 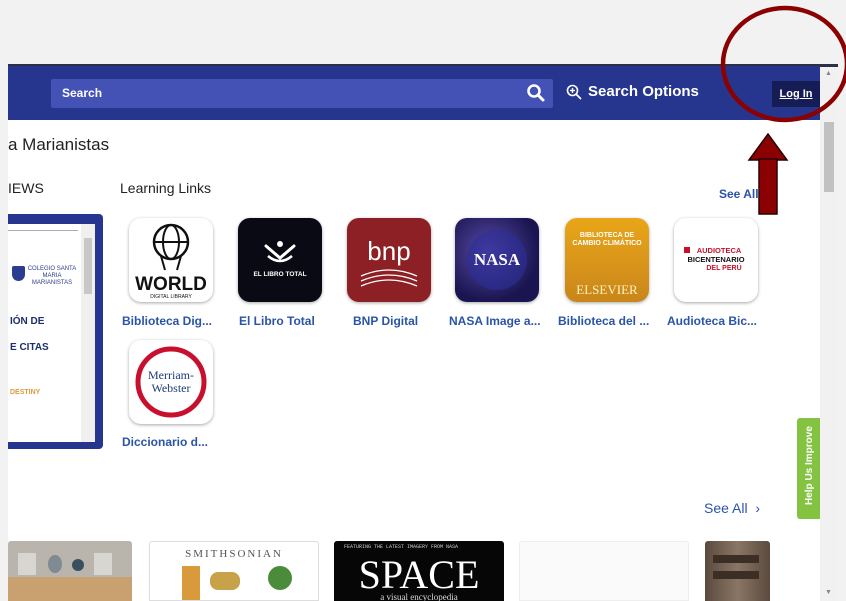 I want to click on annotation-arrow-shaft, so click(x=768, y=186).